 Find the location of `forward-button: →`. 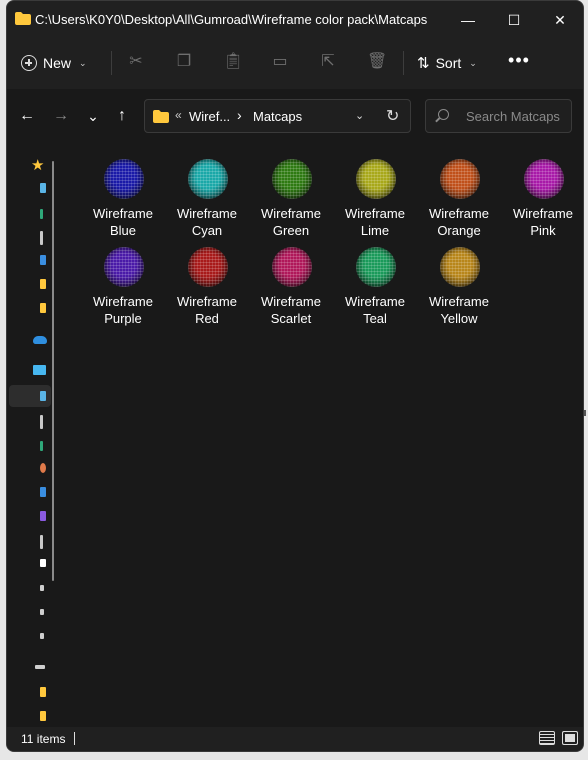

forward-button: → is located at coordinates (61, 116).